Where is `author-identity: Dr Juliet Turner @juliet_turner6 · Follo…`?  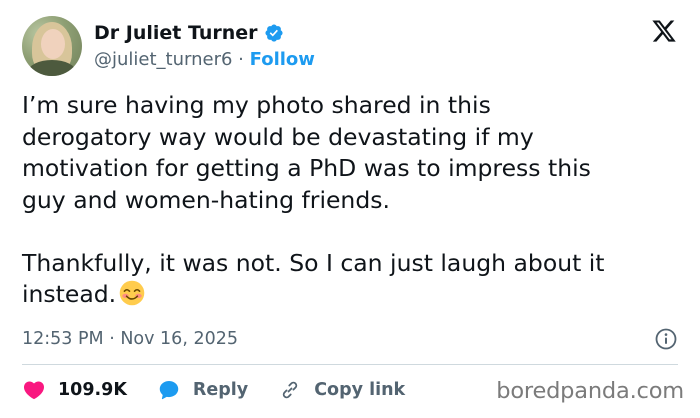
author-identity: Dr Juliet Turner @juliet_turner6 · Follo… is located at coordinates (204, 46).